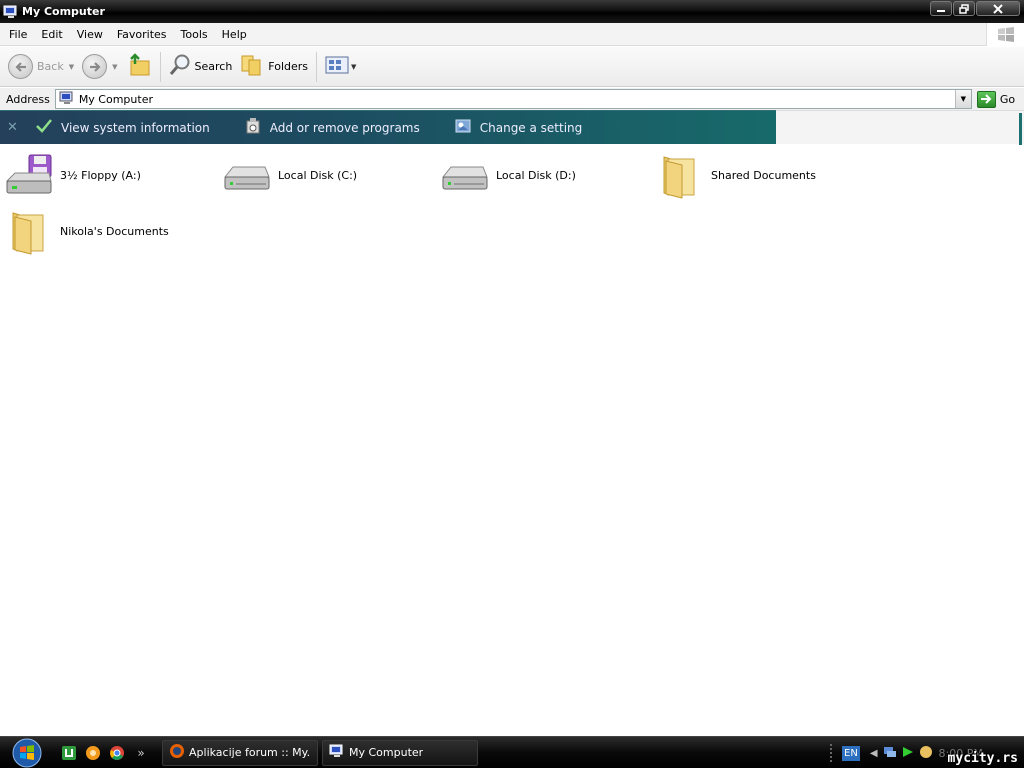  Describe the element at coordinates (90, 34) in the screenshot. I see `menu-view: View` at that location.